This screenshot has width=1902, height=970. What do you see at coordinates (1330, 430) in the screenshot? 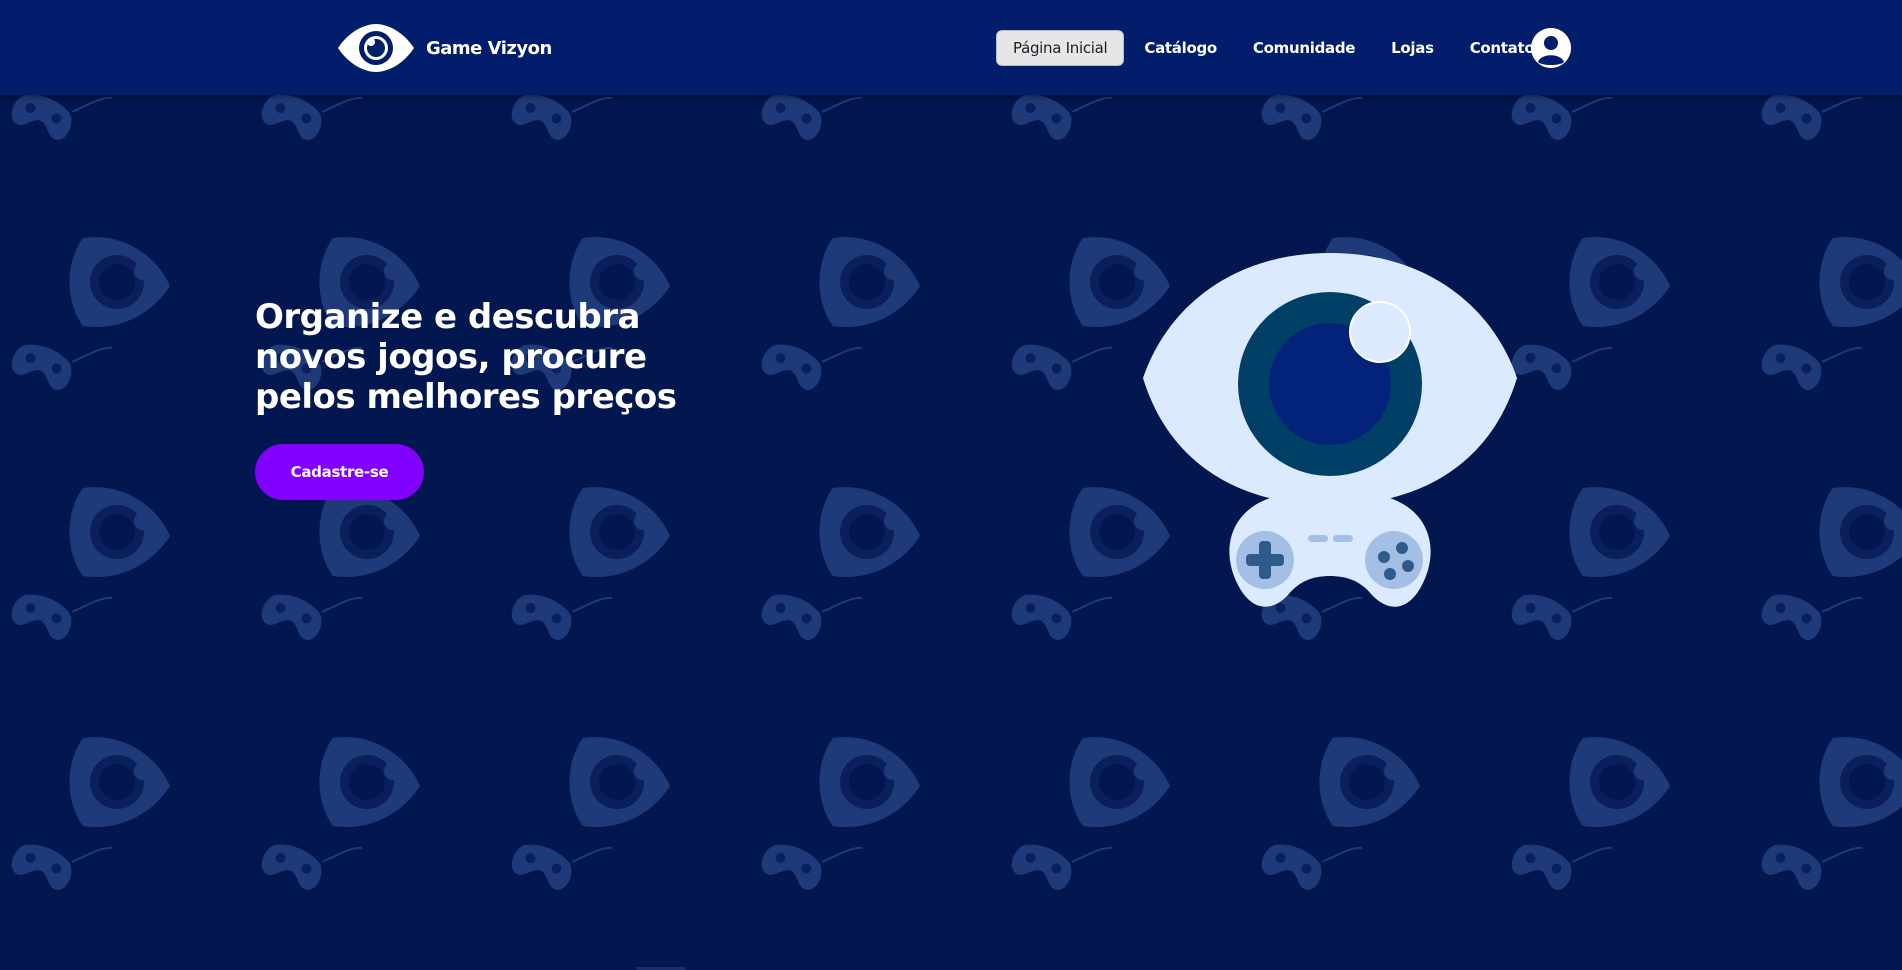
I see `eye-gamepad-illustration` at bounding box center [1330, 430].